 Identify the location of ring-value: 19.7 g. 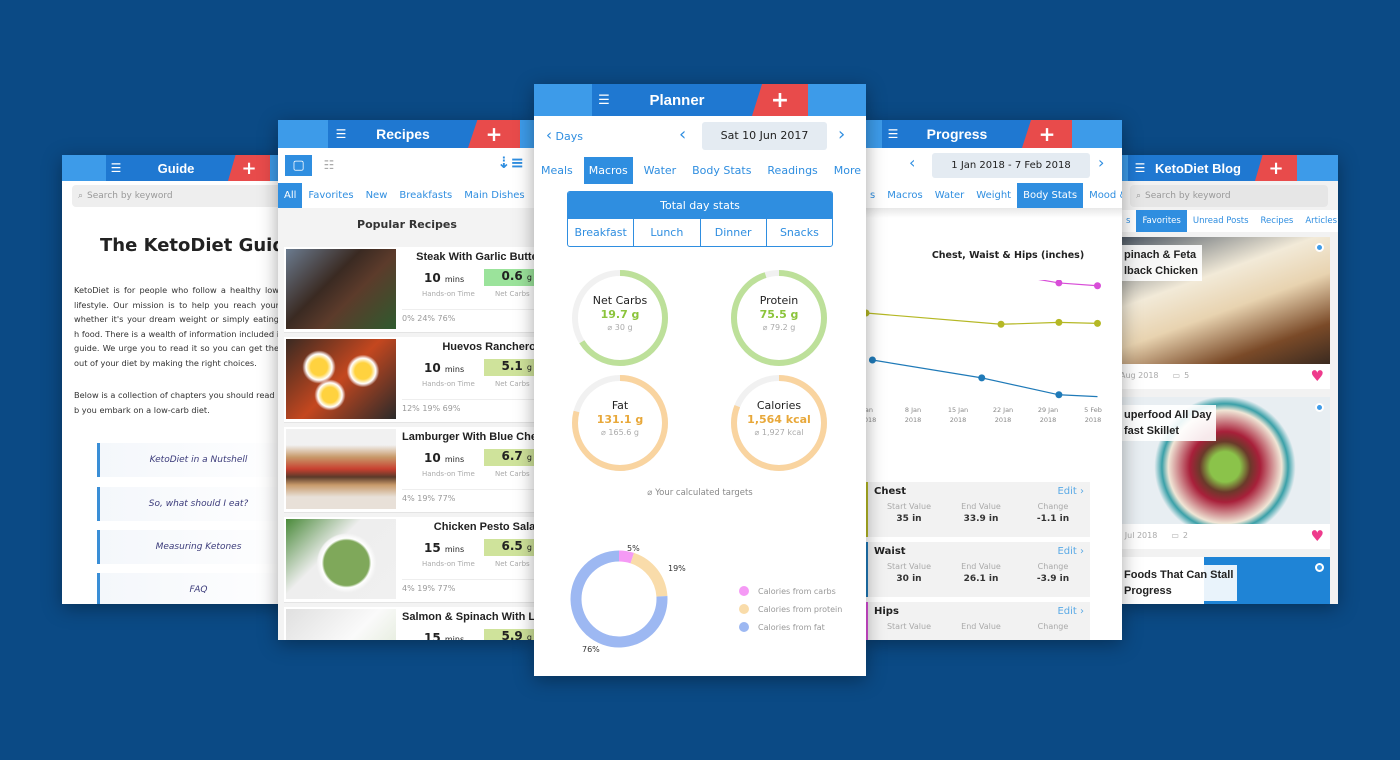
(620, 314).